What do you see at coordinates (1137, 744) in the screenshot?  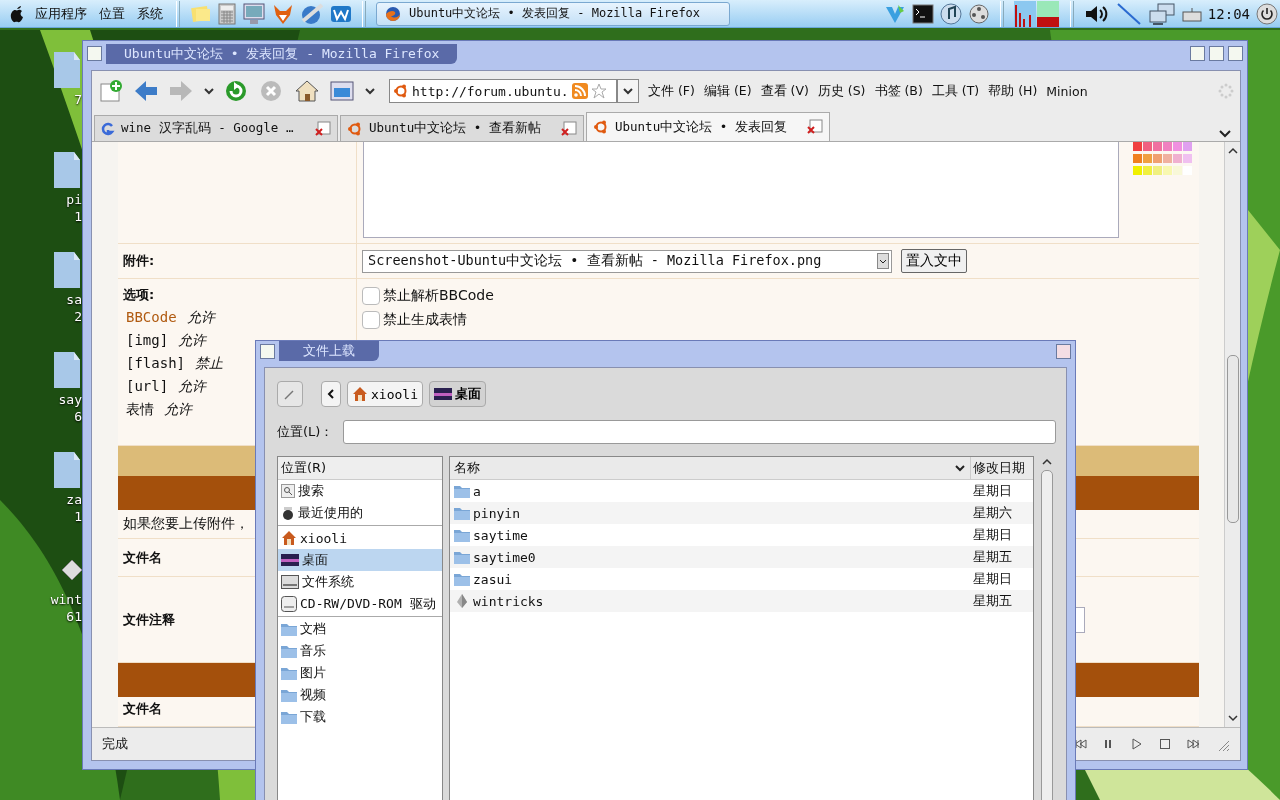 I see `play-icon` at bounding box center [1137, 744].